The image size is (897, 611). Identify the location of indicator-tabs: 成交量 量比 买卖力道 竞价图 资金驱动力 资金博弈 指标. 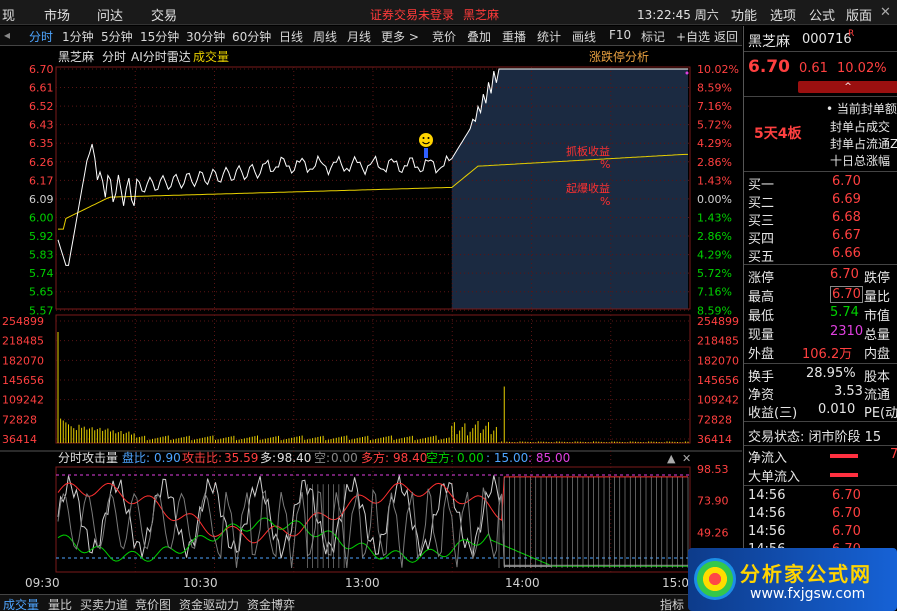
(371, 602).